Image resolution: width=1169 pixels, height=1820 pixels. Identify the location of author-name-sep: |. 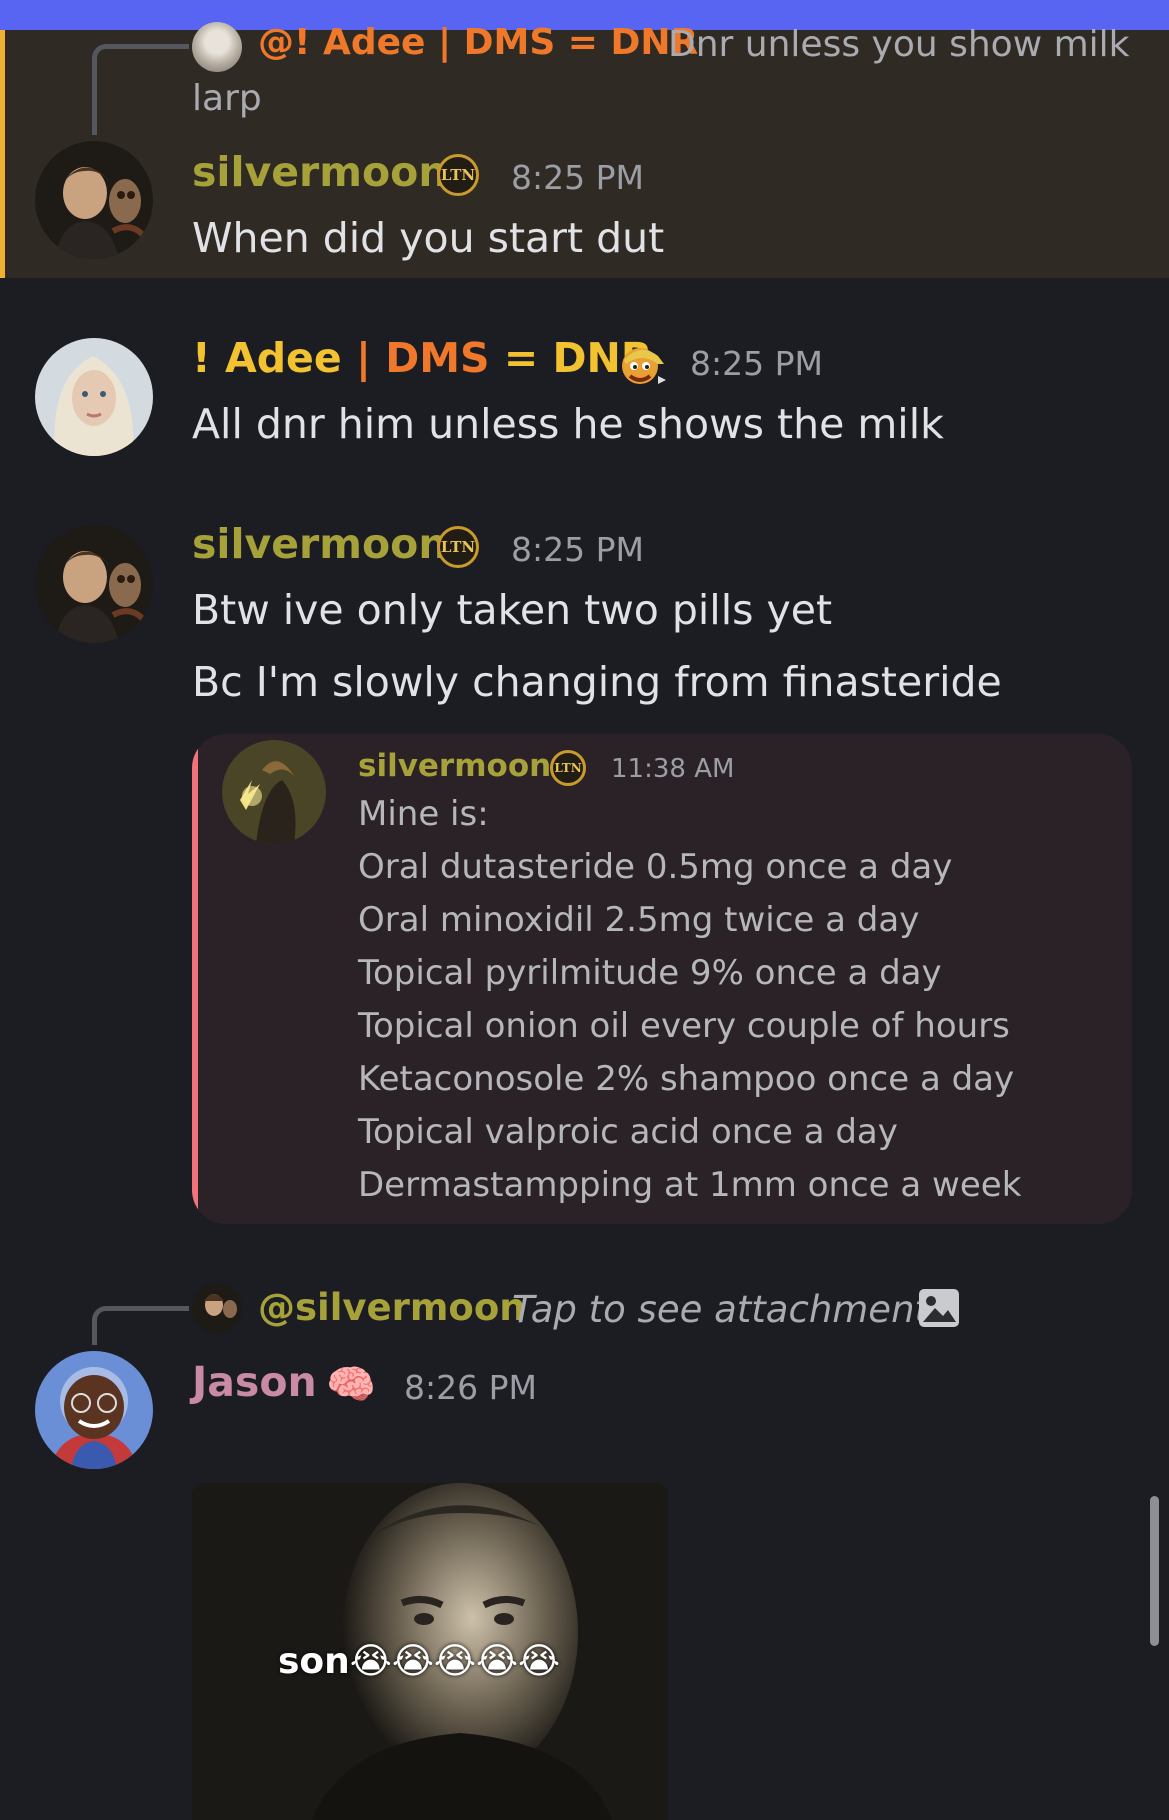
(363, 358).